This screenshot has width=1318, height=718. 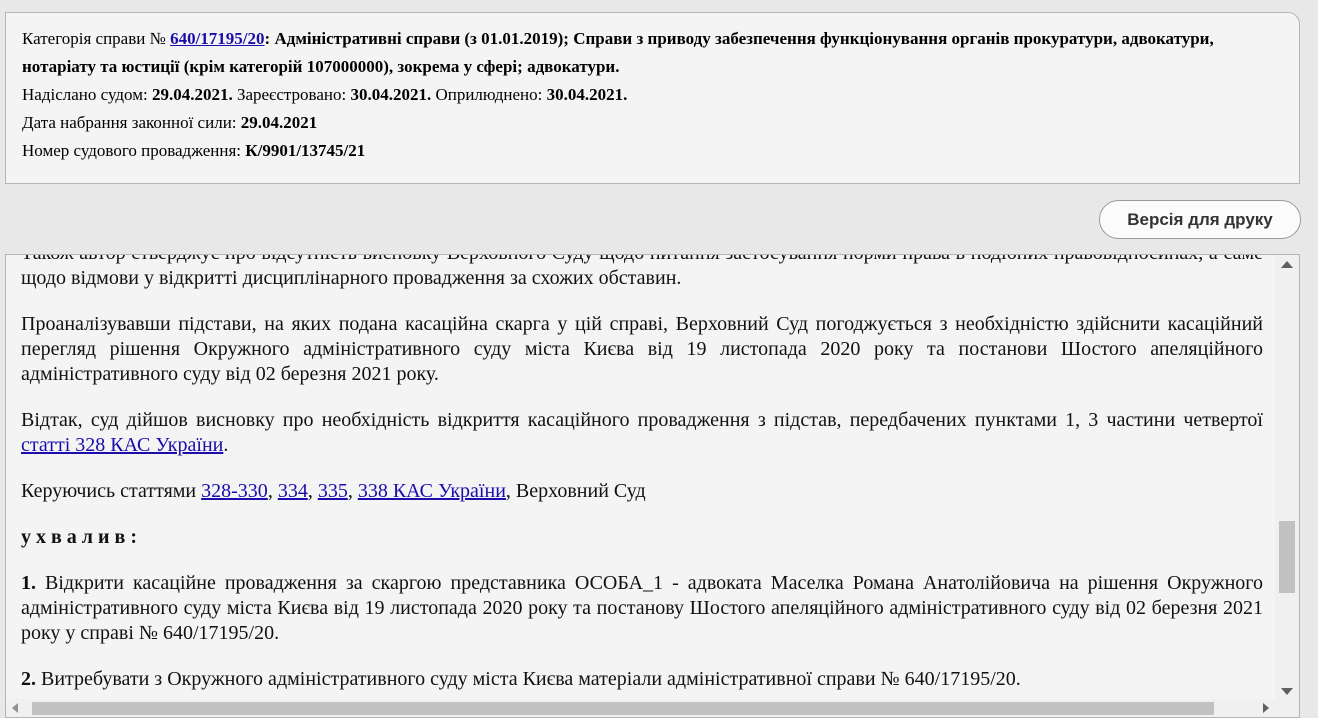 I want to click on horizontal-scrollbar, so click(x=640, y=708).